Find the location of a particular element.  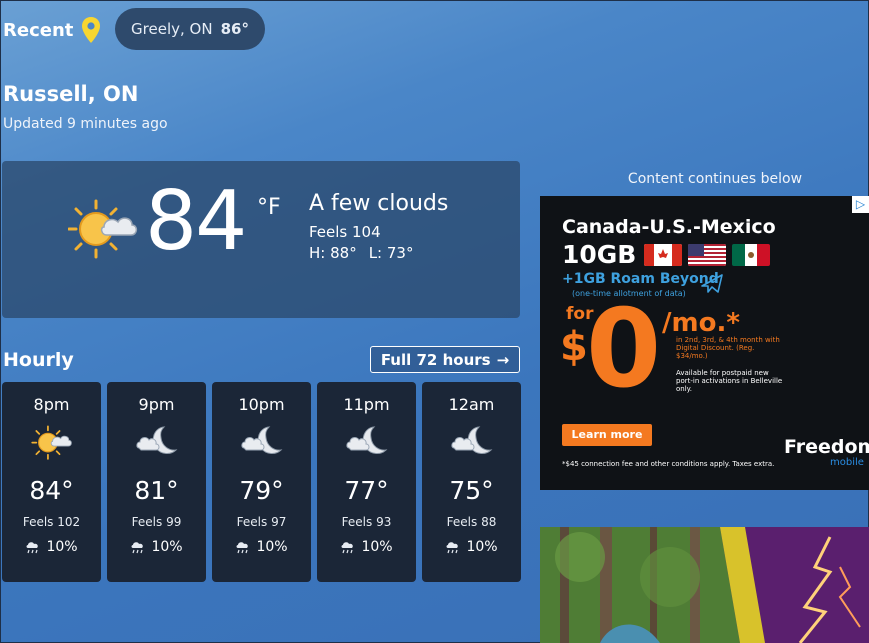

low-temp: L: 73° is located at coordinates (391, 253).